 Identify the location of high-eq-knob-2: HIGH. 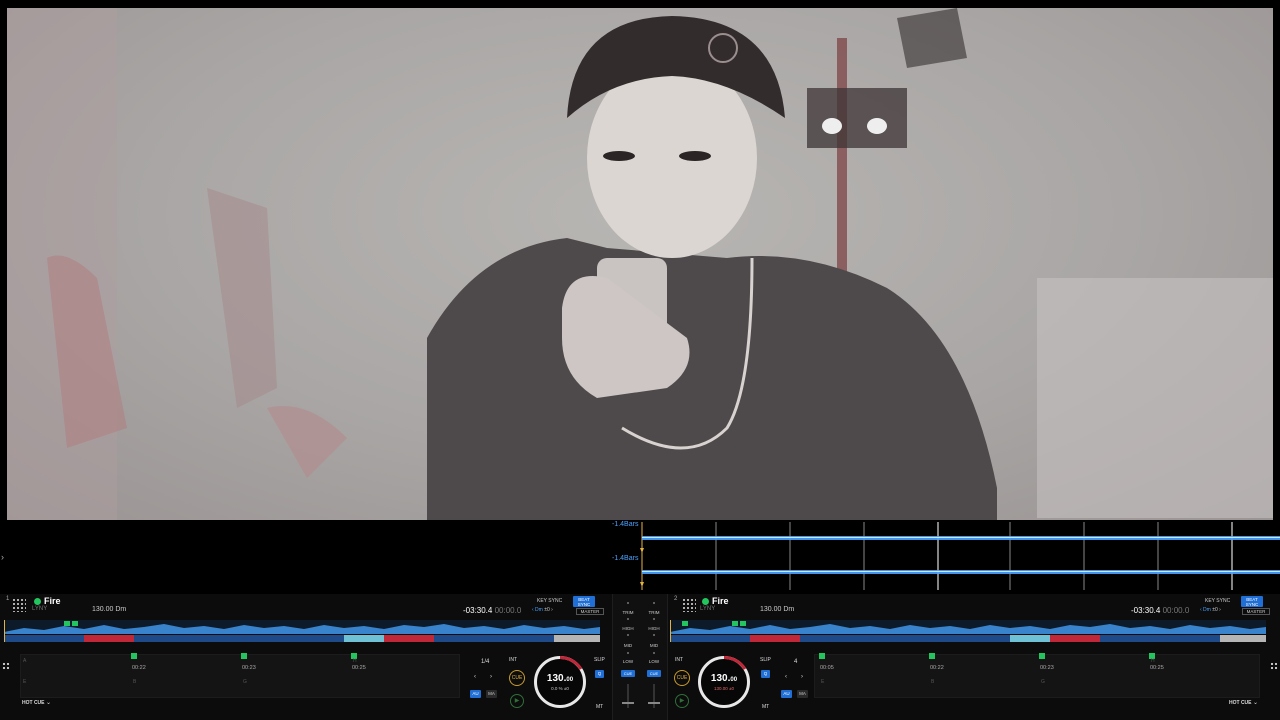
(654, 628).